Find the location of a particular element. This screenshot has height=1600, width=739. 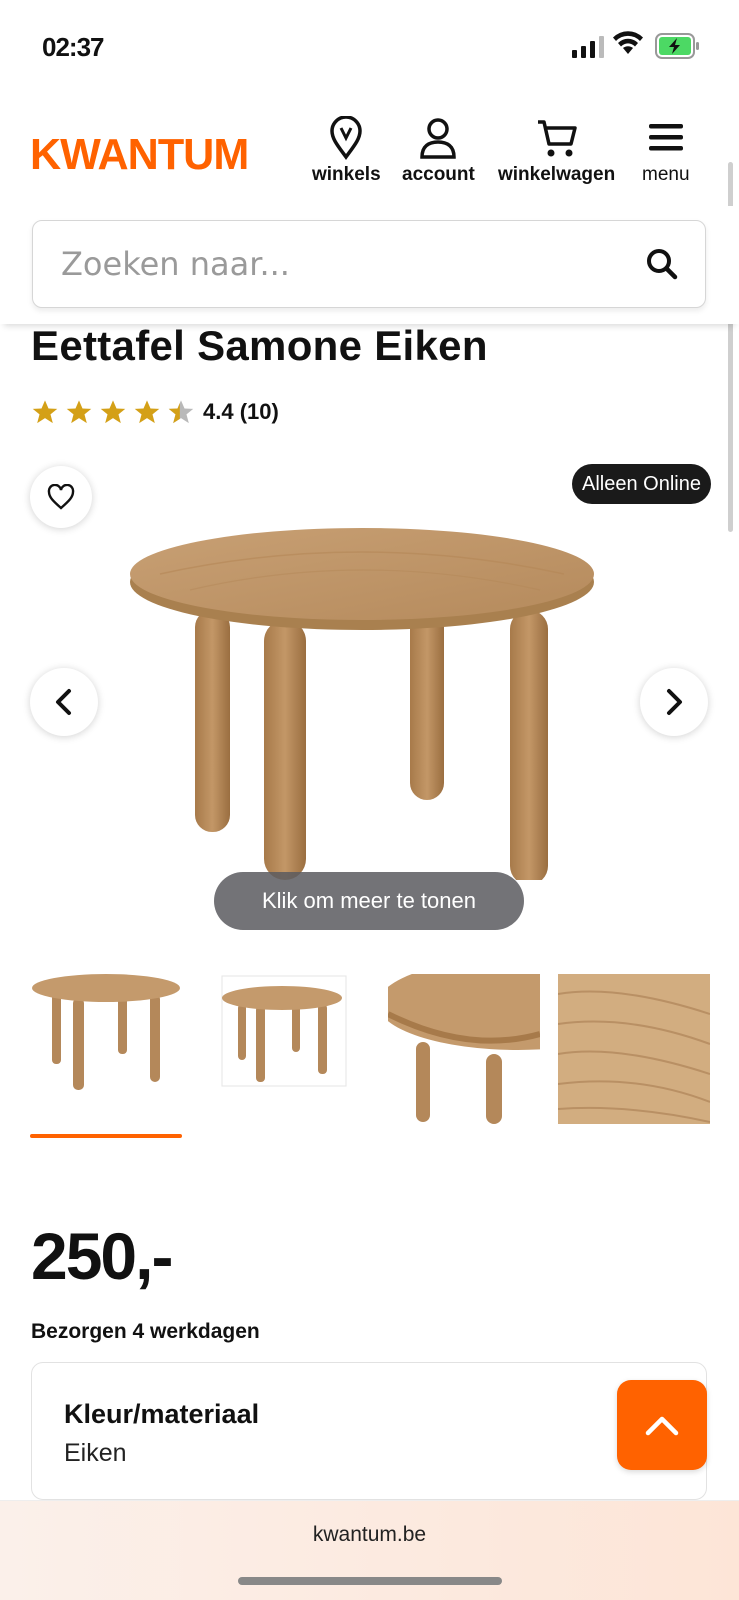

chevron-right-icon is located at coordinates (674, 702).